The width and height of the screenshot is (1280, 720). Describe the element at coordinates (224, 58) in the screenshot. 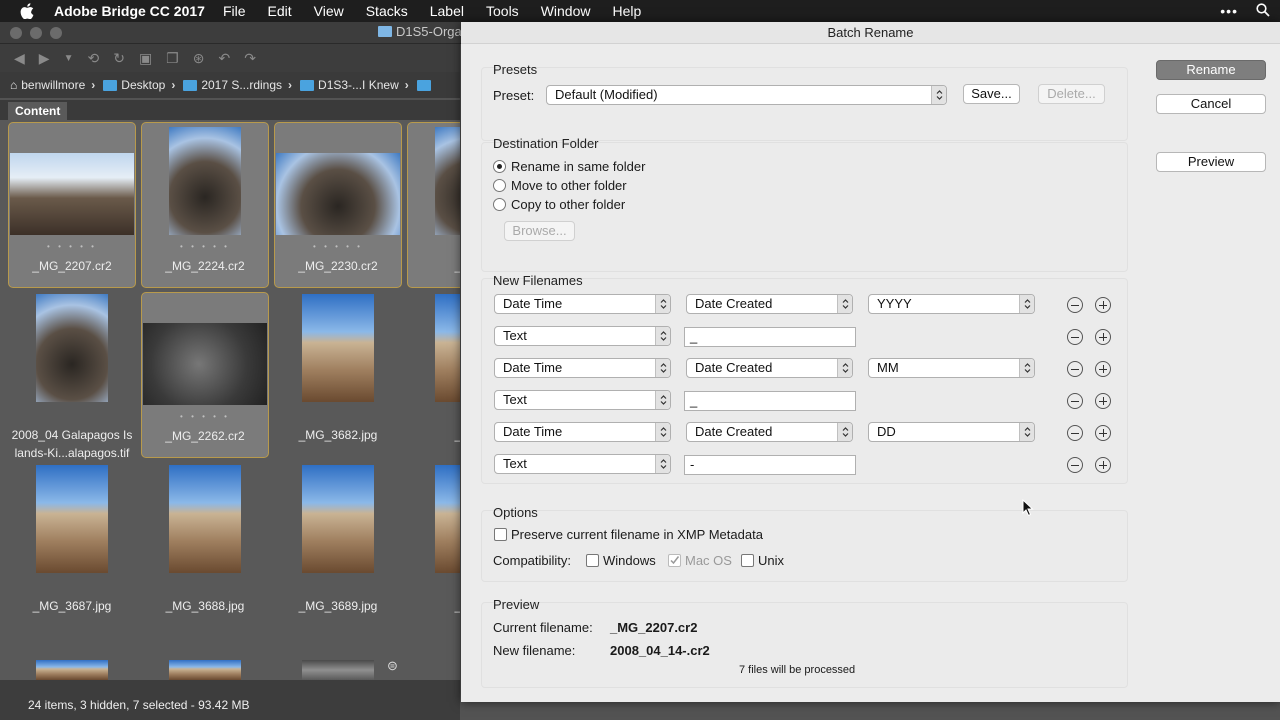

I see `rotate-left-icon: ↶` at that location.